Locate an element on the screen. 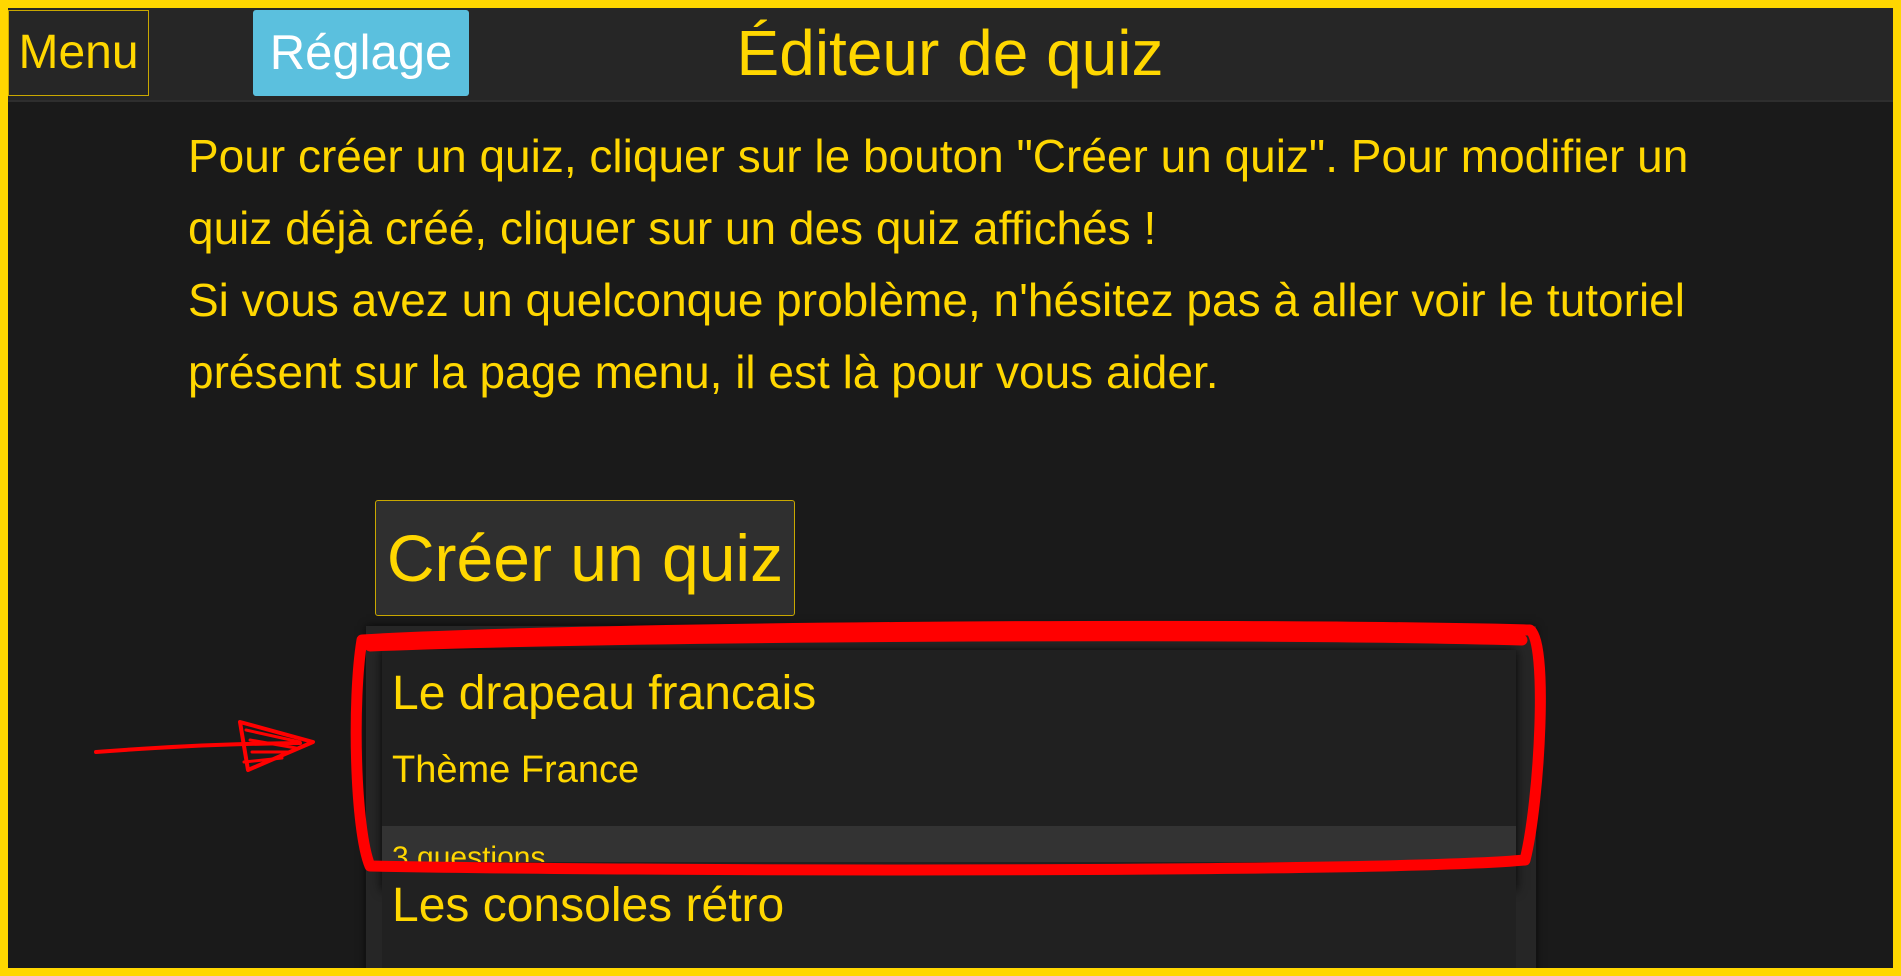 The image size is (1901, 976). quiz-name: Le drapeau francais is located at coordinates (604, 693).